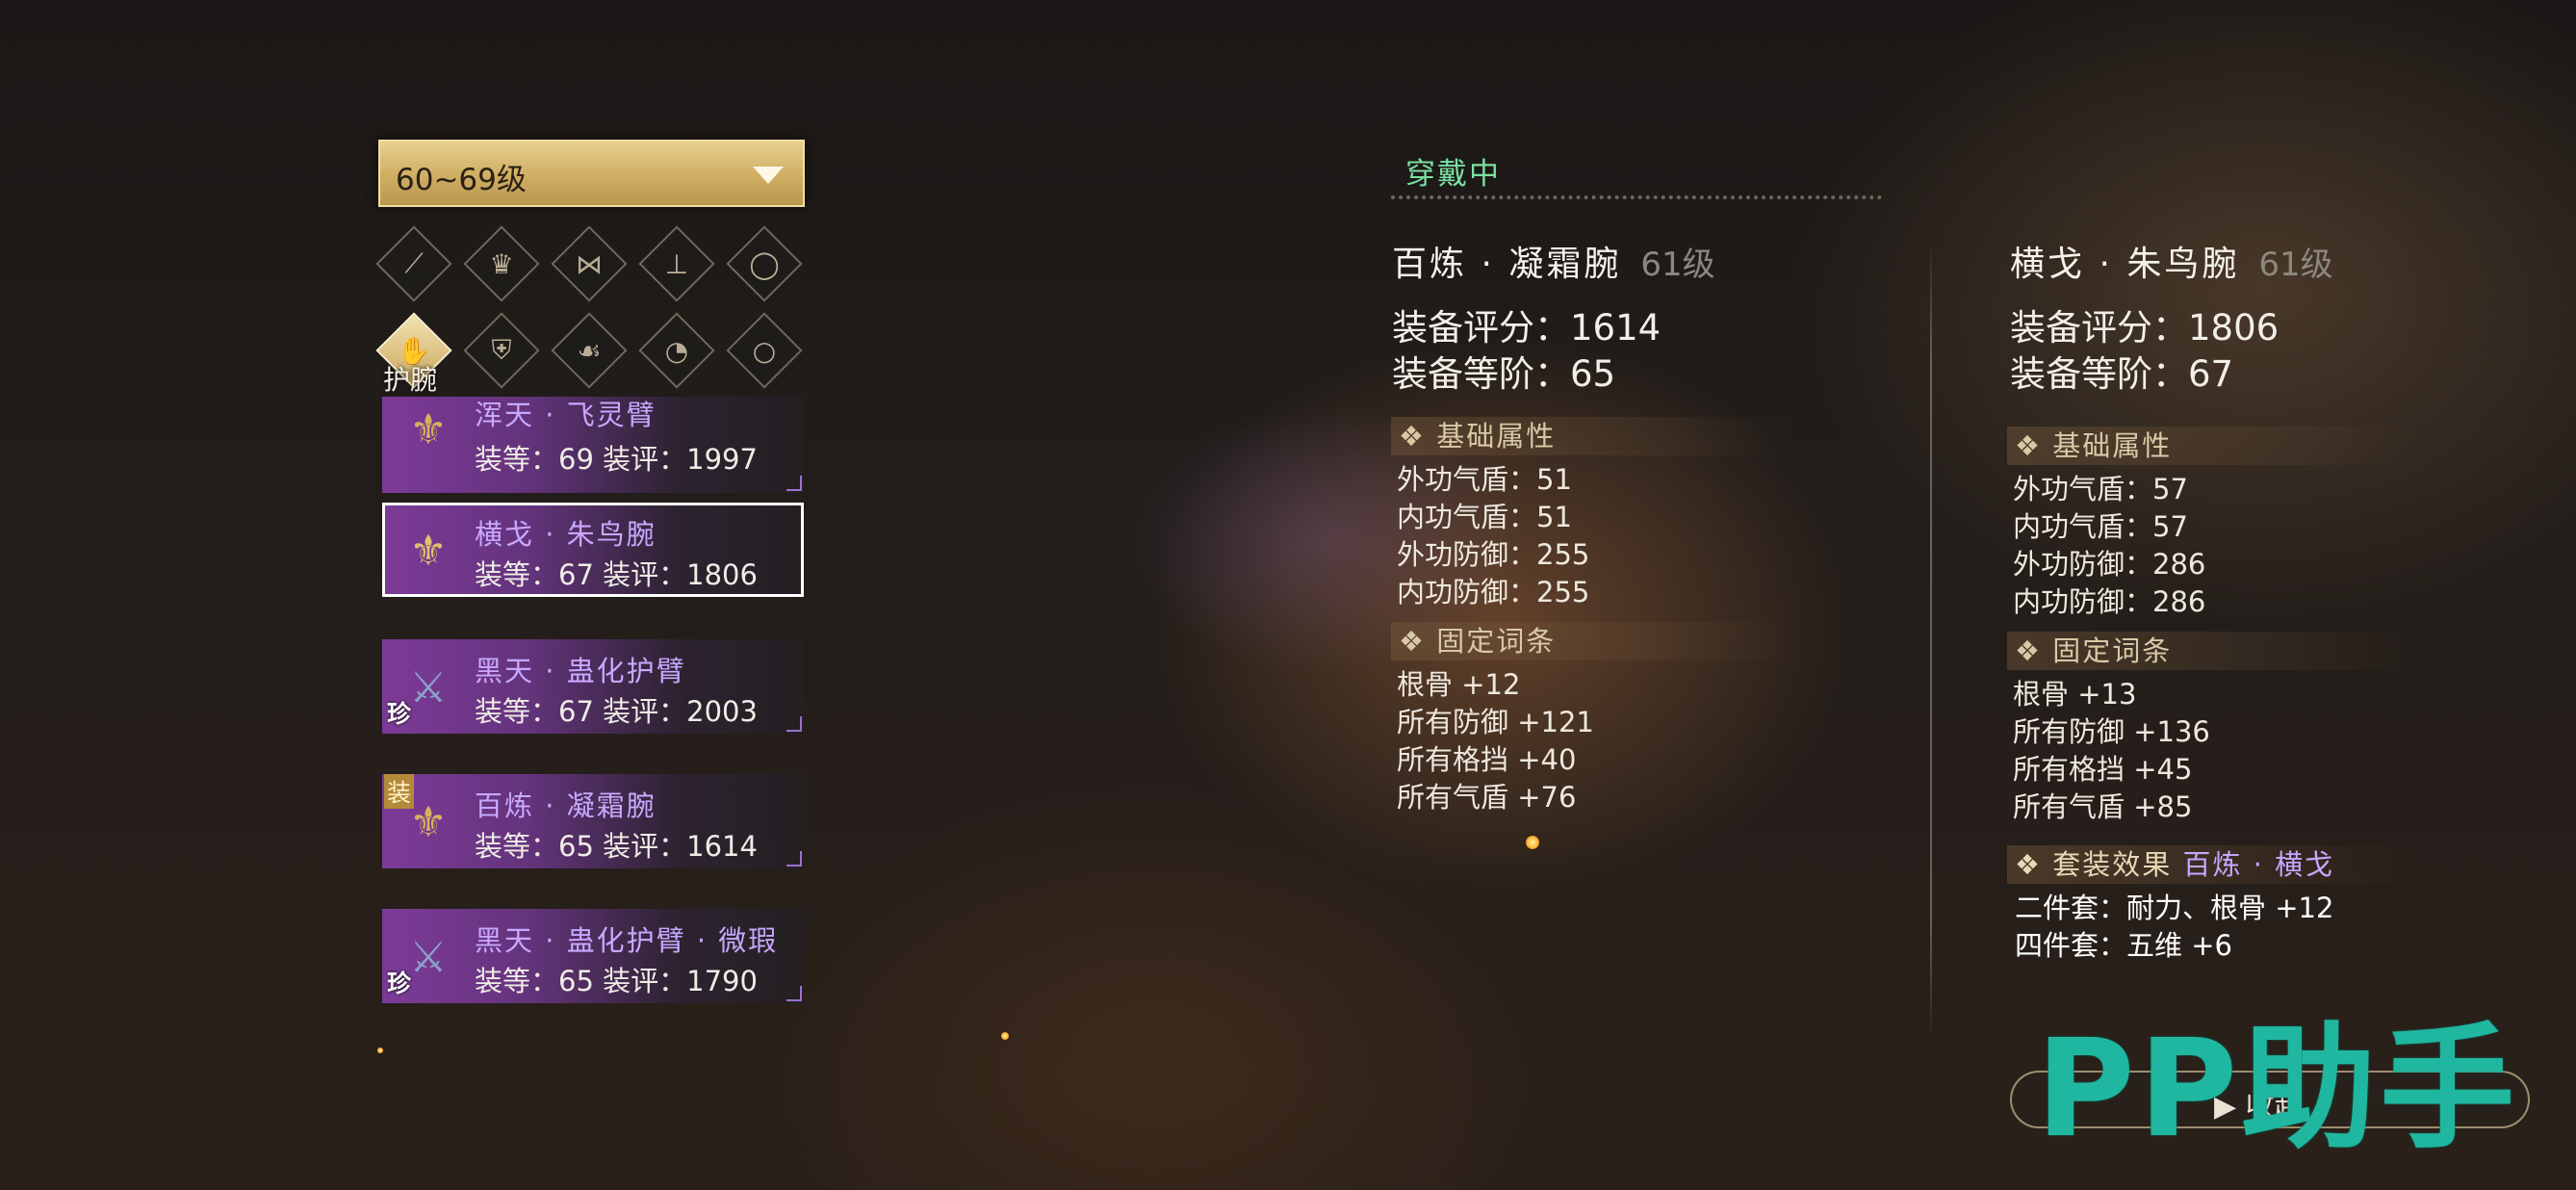 The width and height of the screenshot is (2576, 1190). I want to click on current-fixed-stat: 所有格挡 +40, so click(1487, 759).